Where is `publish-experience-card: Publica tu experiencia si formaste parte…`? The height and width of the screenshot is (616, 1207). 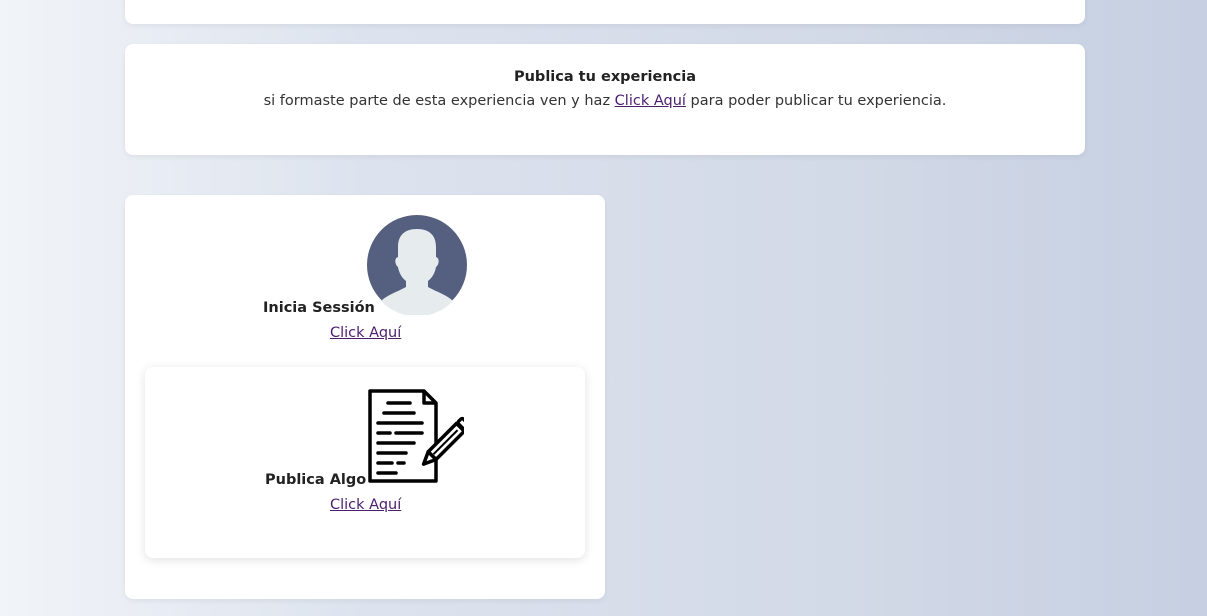 publish-experience-card: Publica tu experiencia si formaste parte… is located at coordinates (605, 99).